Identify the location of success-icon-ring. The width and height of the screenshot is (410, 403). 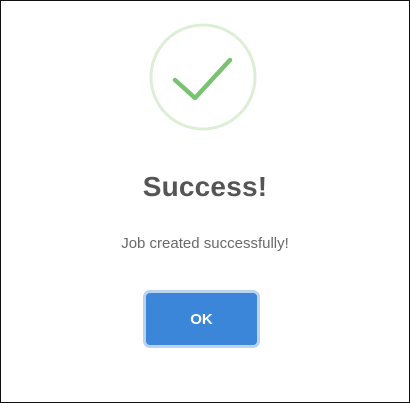
(203, 77).